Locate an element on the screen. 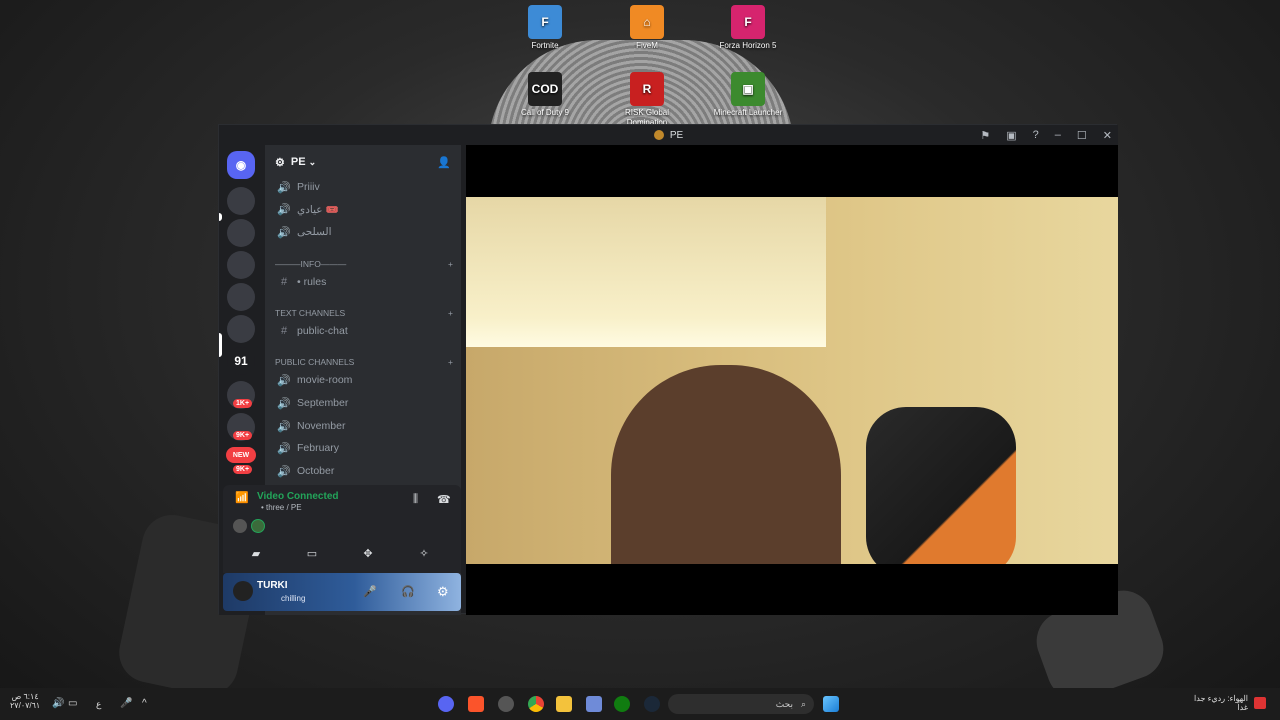  screen-share-icon: ▭ is located at coordinates (312, 554).